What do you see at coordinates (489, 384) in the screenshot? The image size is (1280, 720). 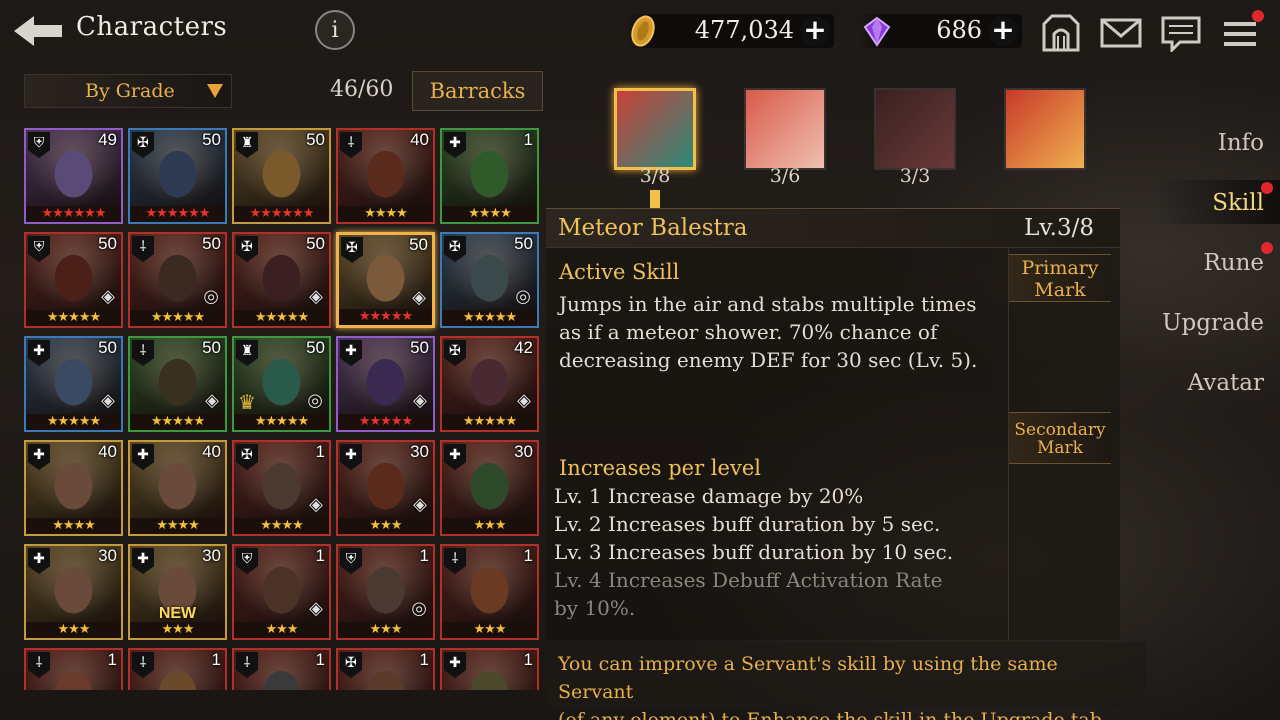 I see `character-card: ✠ 42 ◈ ★★★★★` at bounding box center [489, 384].